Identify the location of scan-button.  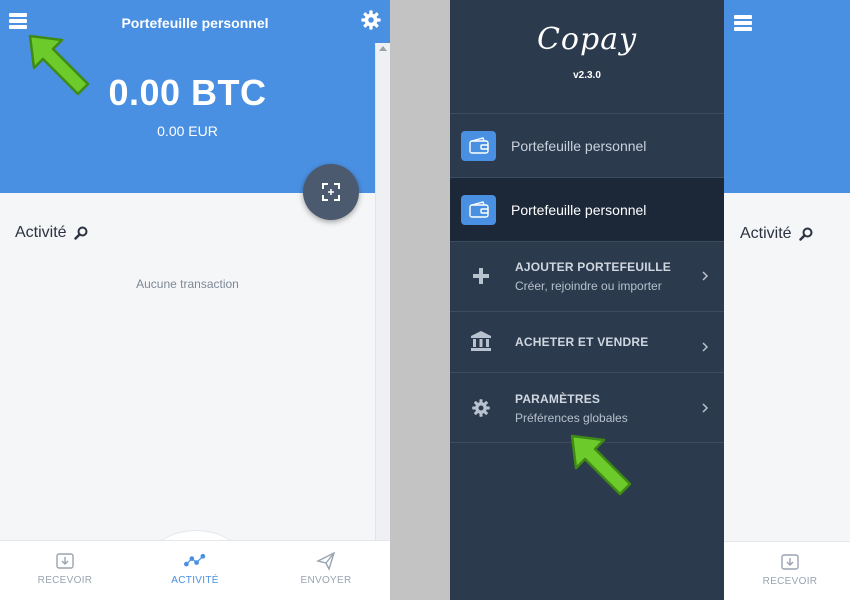
(331, 192).